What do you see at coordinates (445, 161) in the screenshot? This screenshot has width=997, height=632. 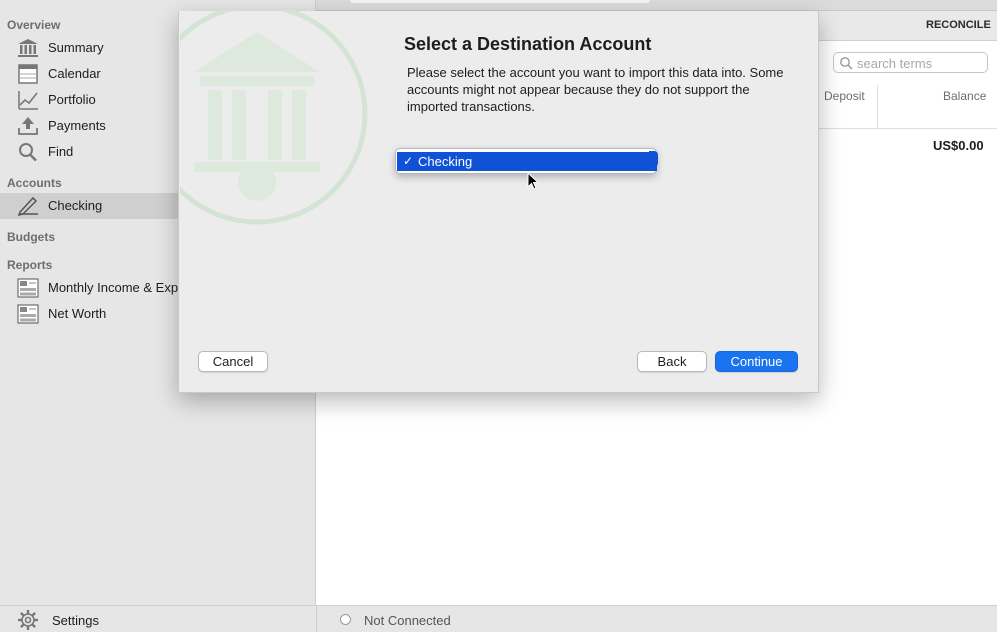 I see `selected-account: Checking` at bounding box center [445, 161].